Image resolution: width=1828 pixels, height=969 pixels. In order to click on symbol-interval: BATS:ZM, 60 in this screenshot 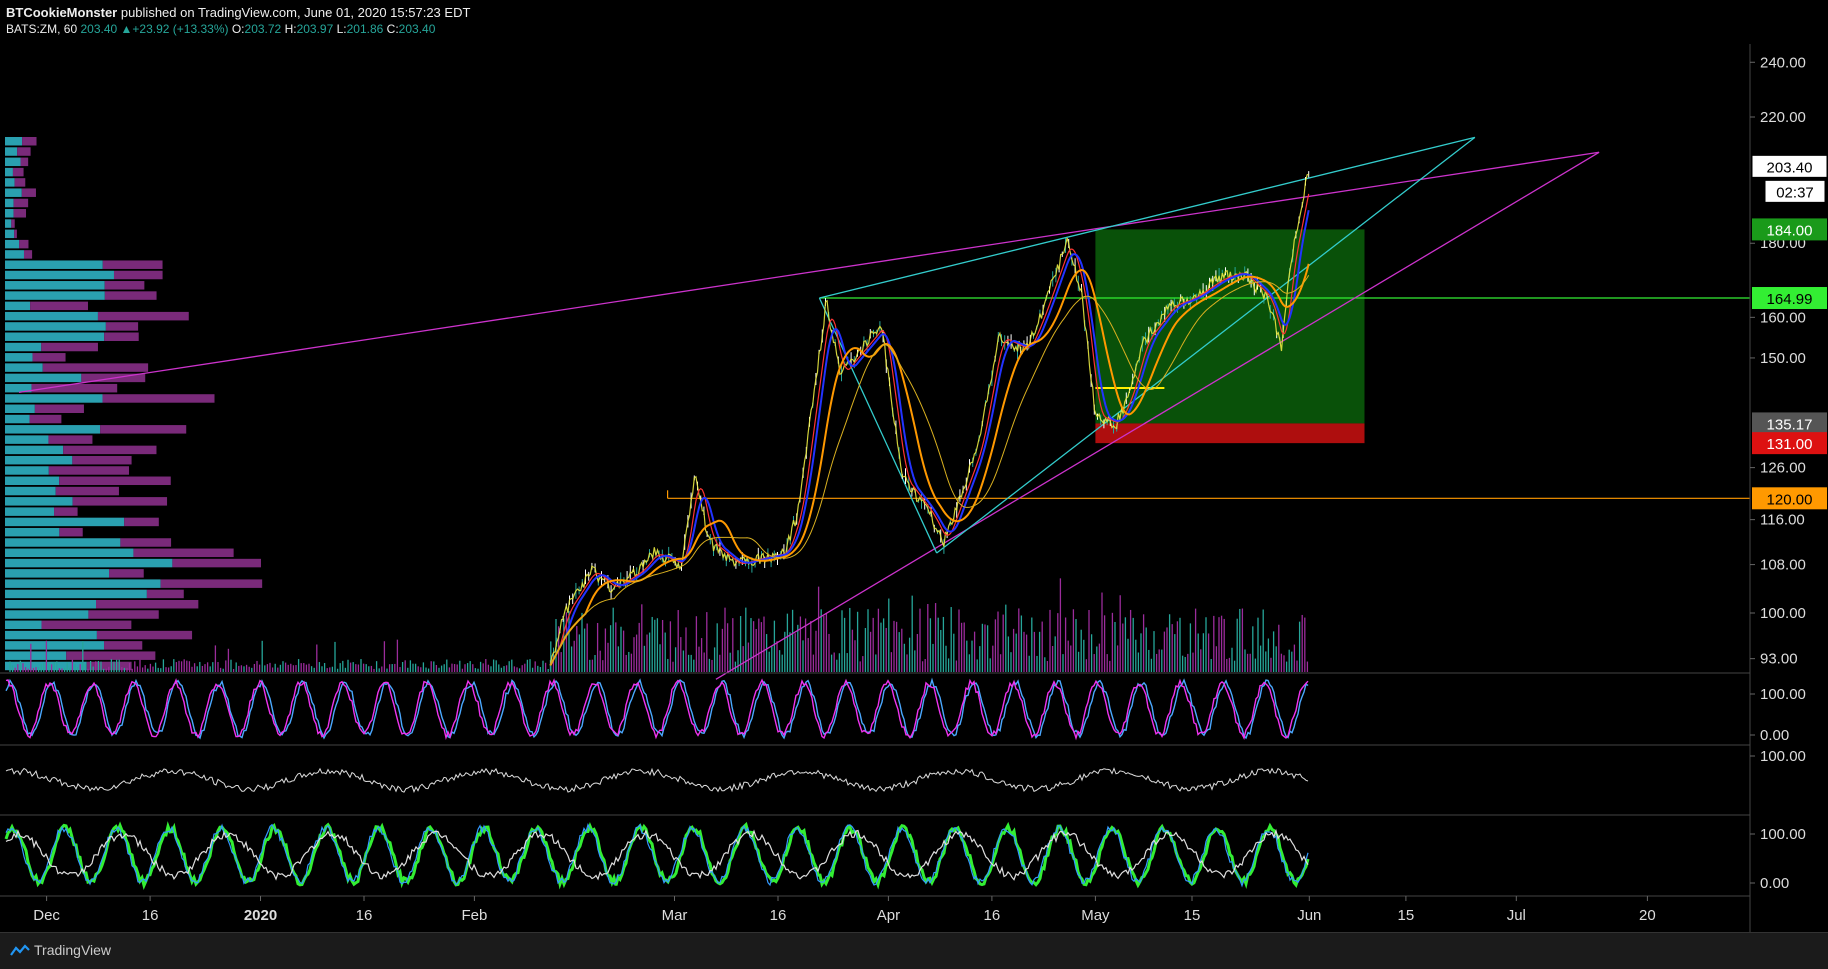, I will do `click(41, 29)`.